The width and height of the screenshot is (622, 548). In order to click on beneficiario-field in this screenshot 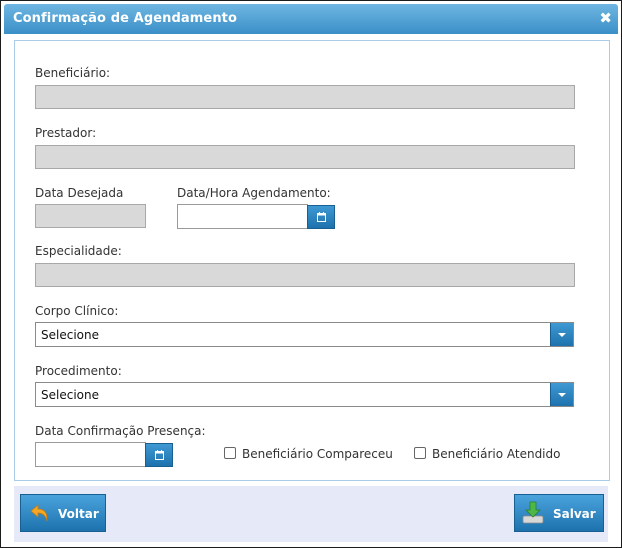, I will do `click(305, 97)`.